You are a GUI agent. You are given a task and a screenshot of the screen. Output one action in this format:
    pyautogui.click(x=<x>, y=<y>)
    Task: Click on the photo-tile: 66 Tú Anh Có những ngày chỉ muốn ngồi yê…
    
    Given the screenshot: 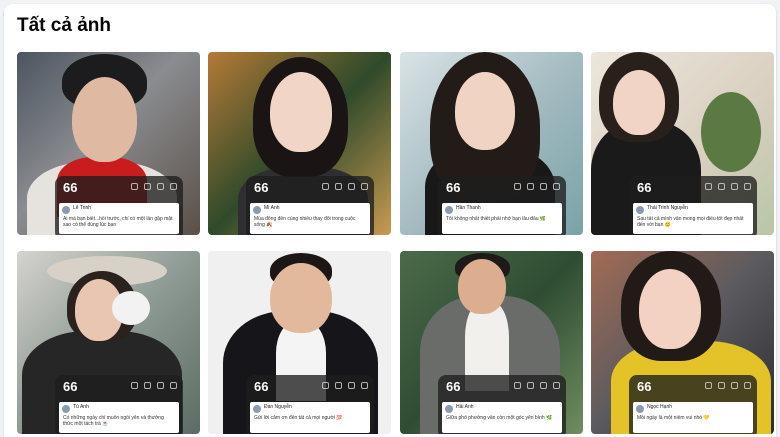 What is the action you would take?
    pyautogui.click(x=108, y=342)
    